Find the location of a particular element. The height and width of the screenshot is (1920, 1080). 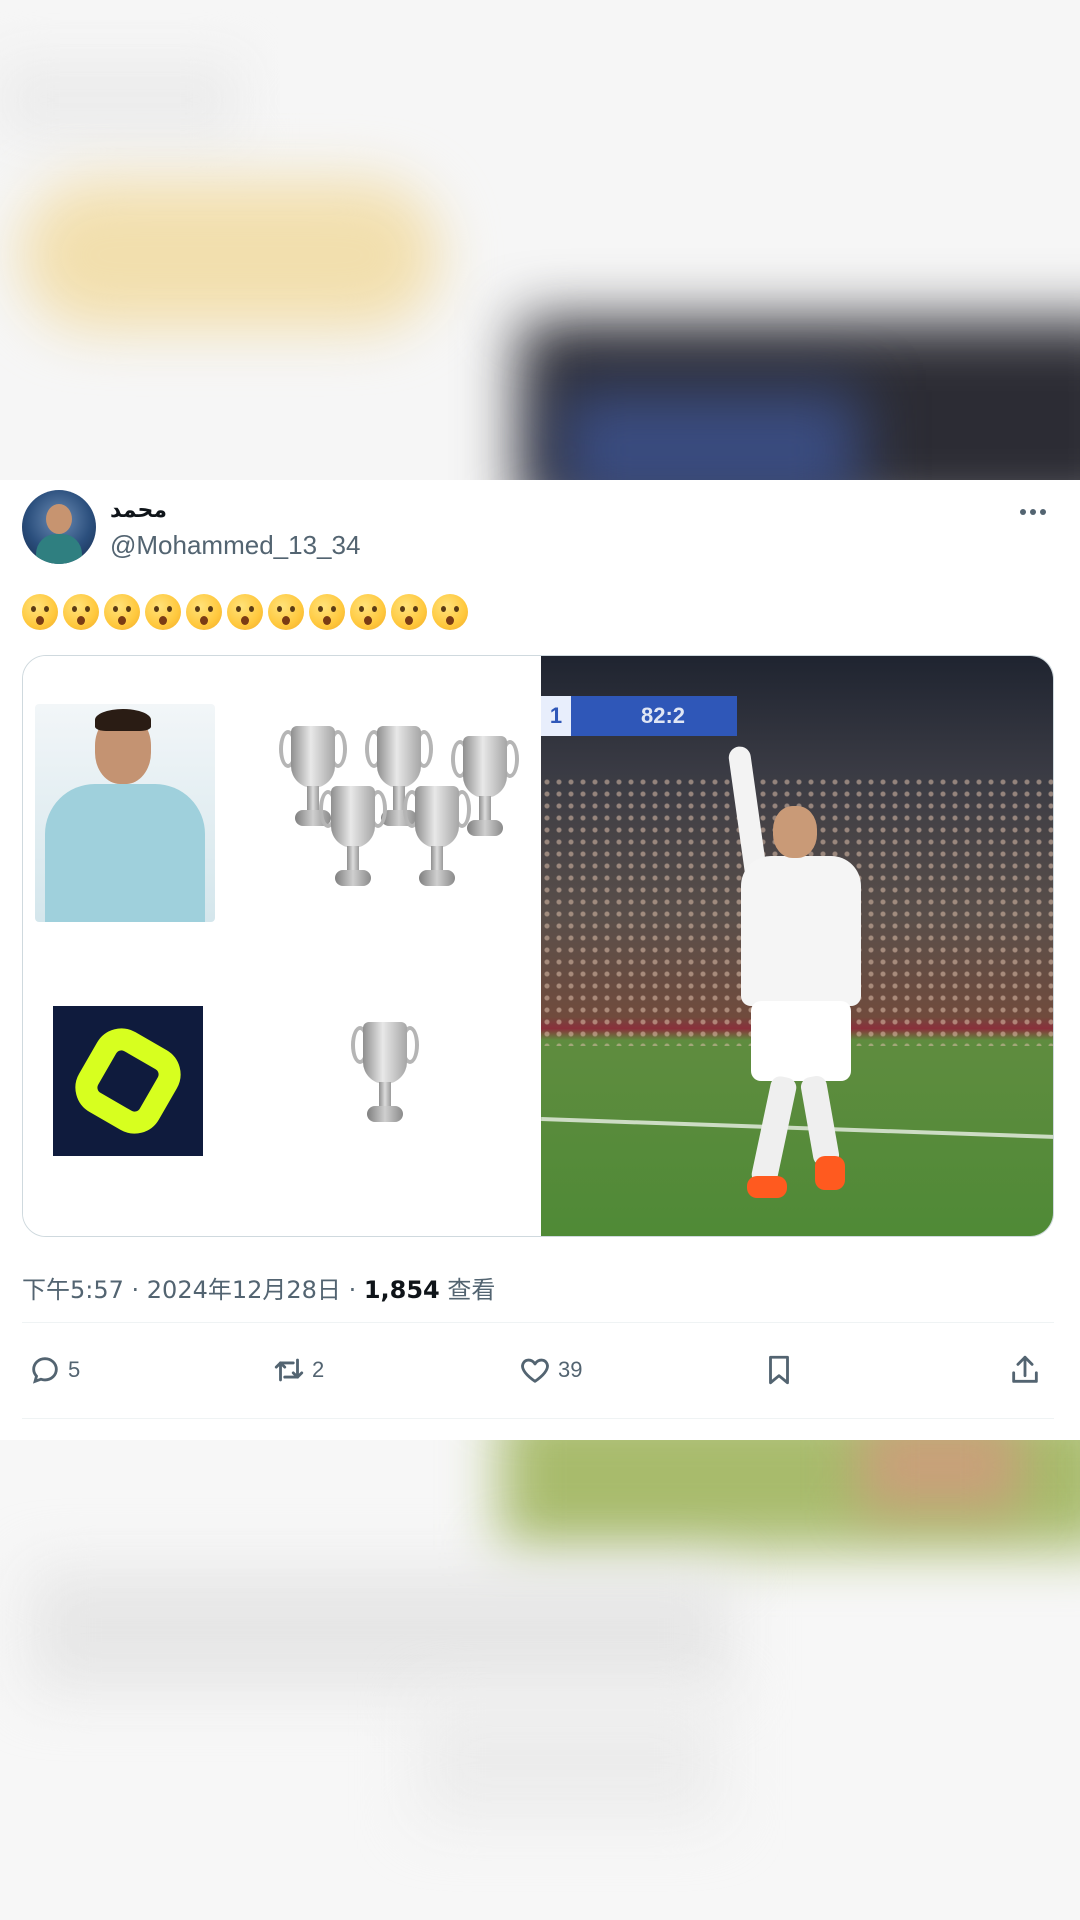

meme-collage is located at coordinates (282, 946).